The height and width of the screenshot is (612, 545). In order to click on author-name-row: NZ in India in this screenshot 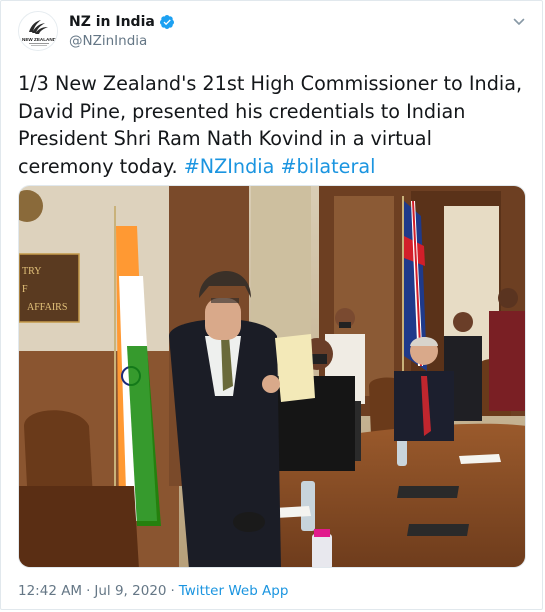, I will do `click(122, 22)`.